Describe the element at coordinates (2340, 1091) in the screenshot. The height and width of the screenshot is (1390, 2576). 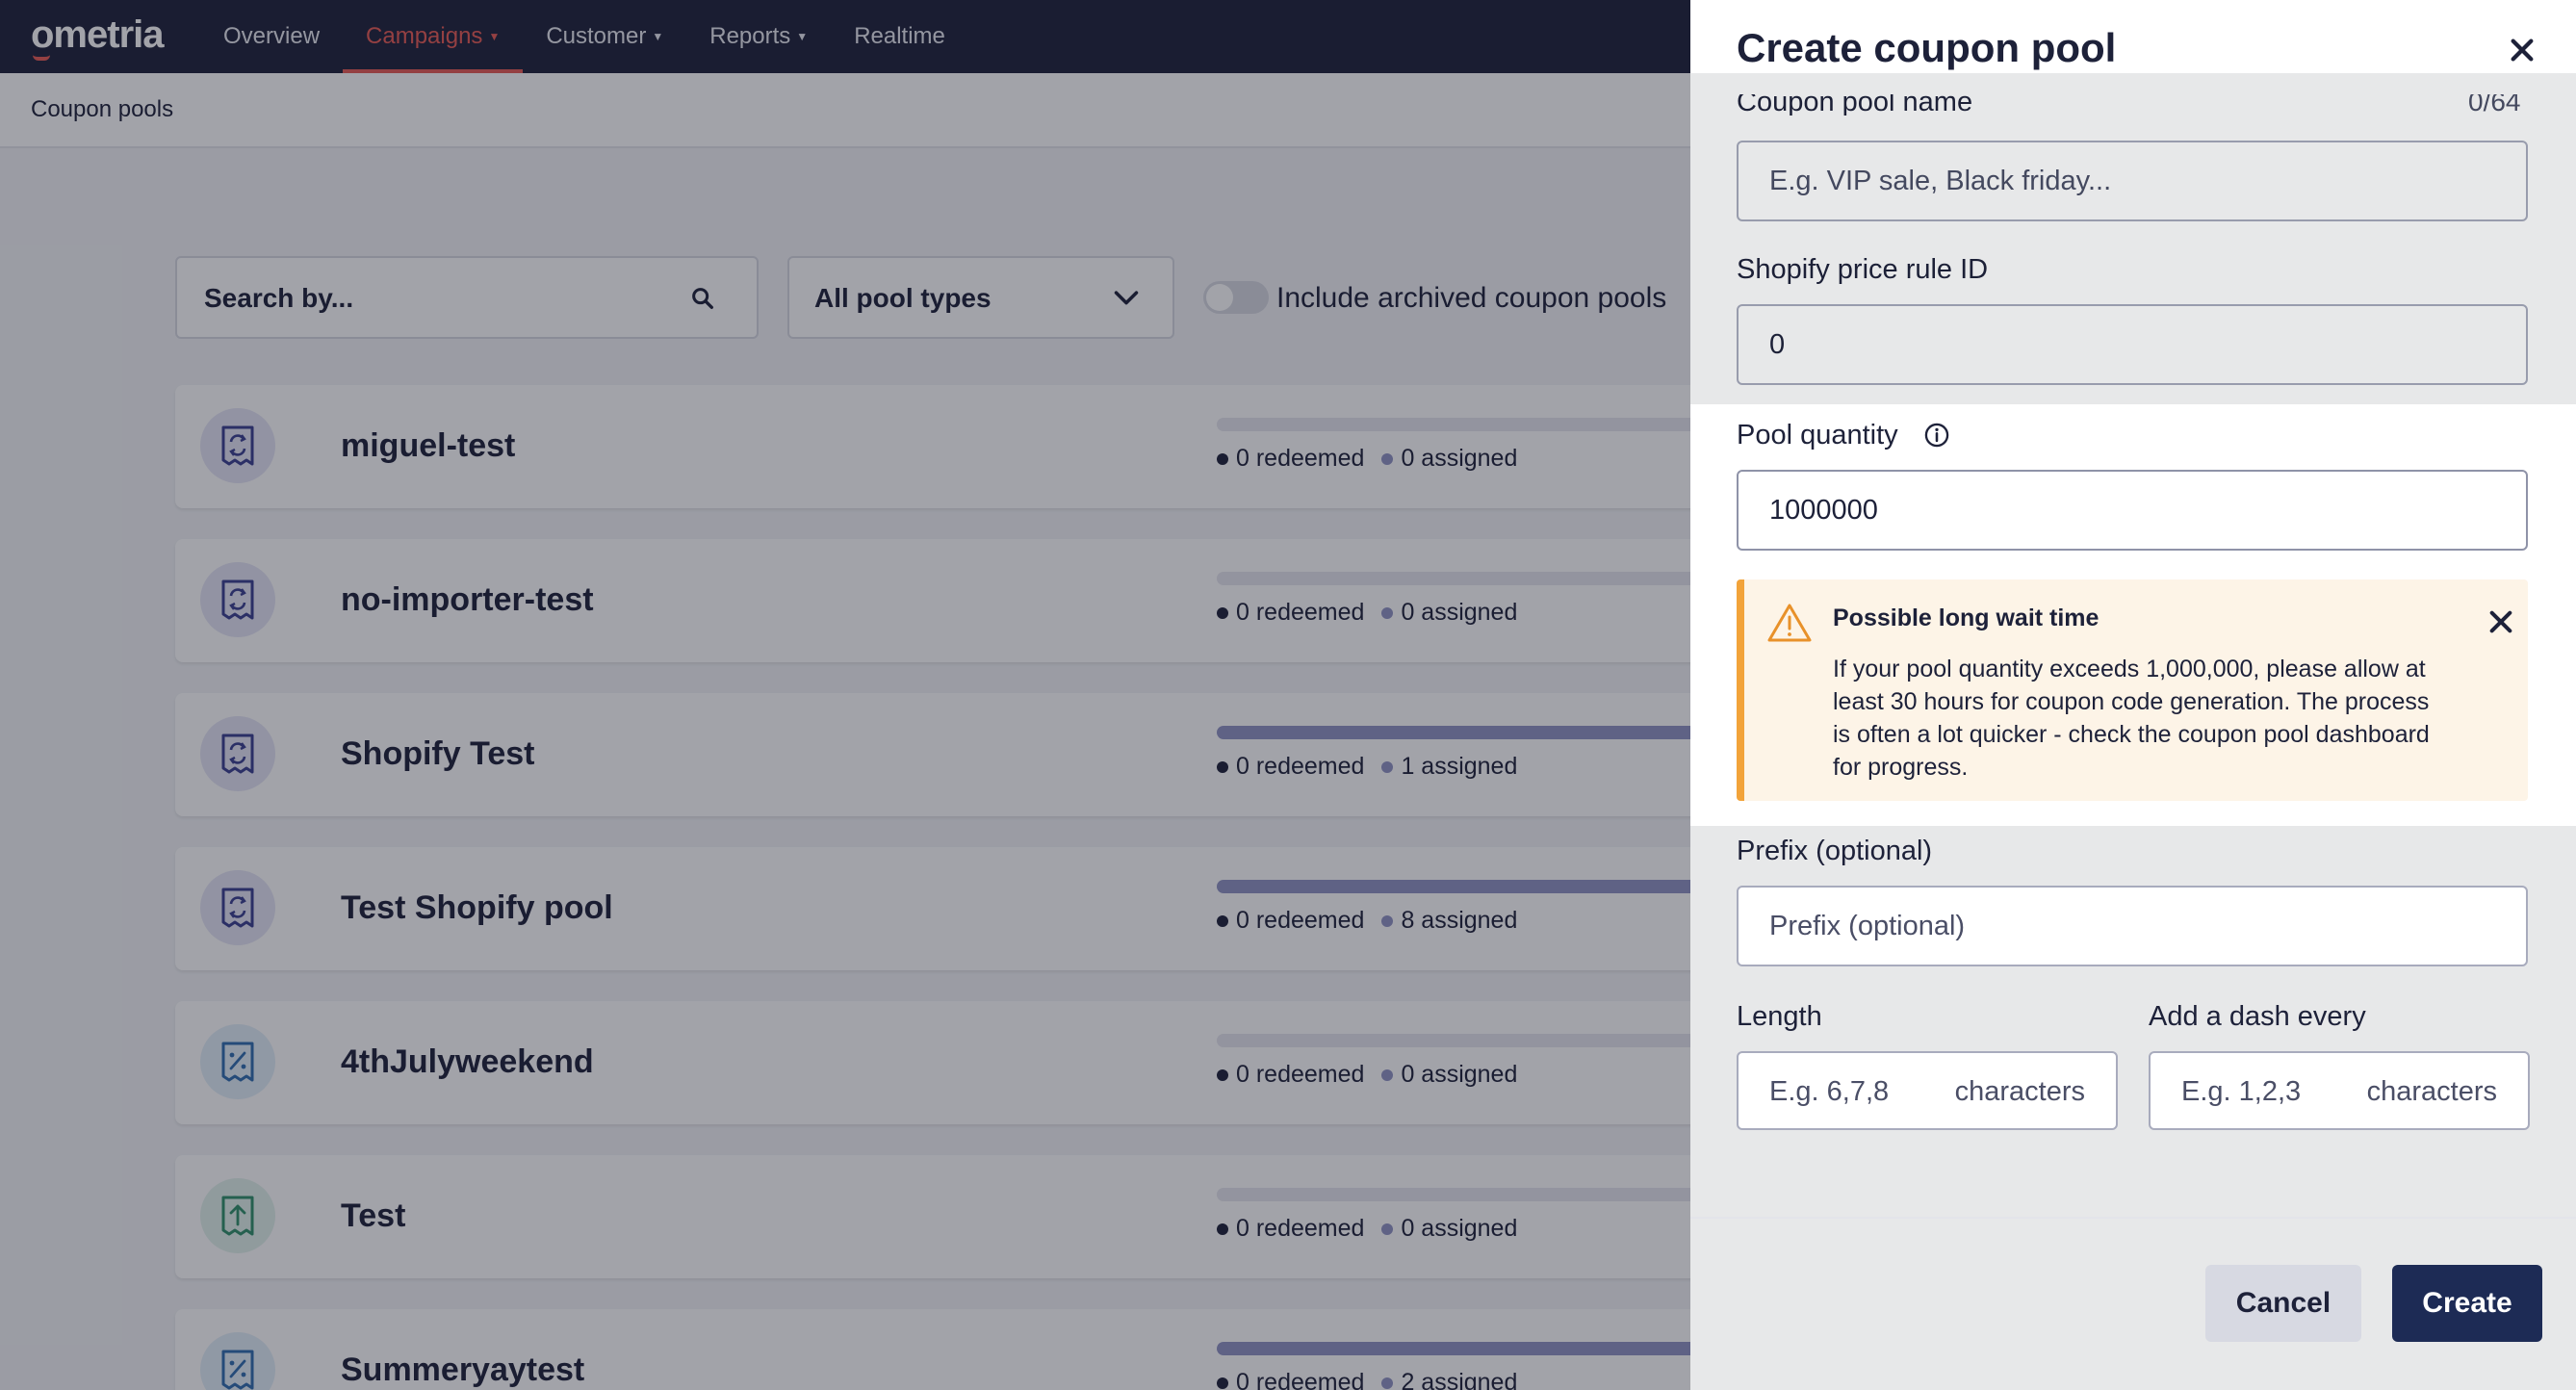
I see `dash-field: E.g. 1,2,3 characters` at that location.